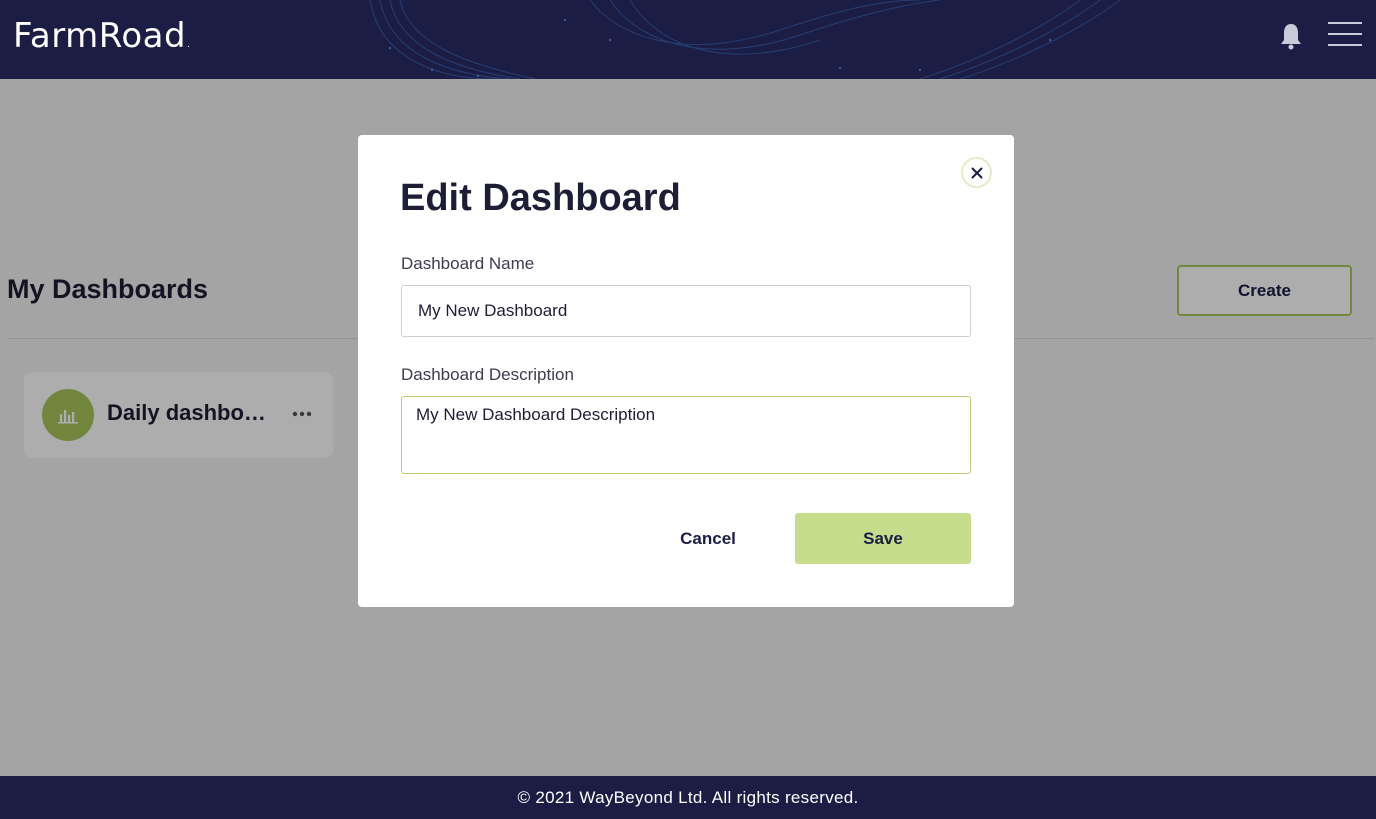 The width and height of the screenshot is (1376, 819). Describe the element at coordinates (745, 39) in the screenshot. I see `header-decoration` at that location.